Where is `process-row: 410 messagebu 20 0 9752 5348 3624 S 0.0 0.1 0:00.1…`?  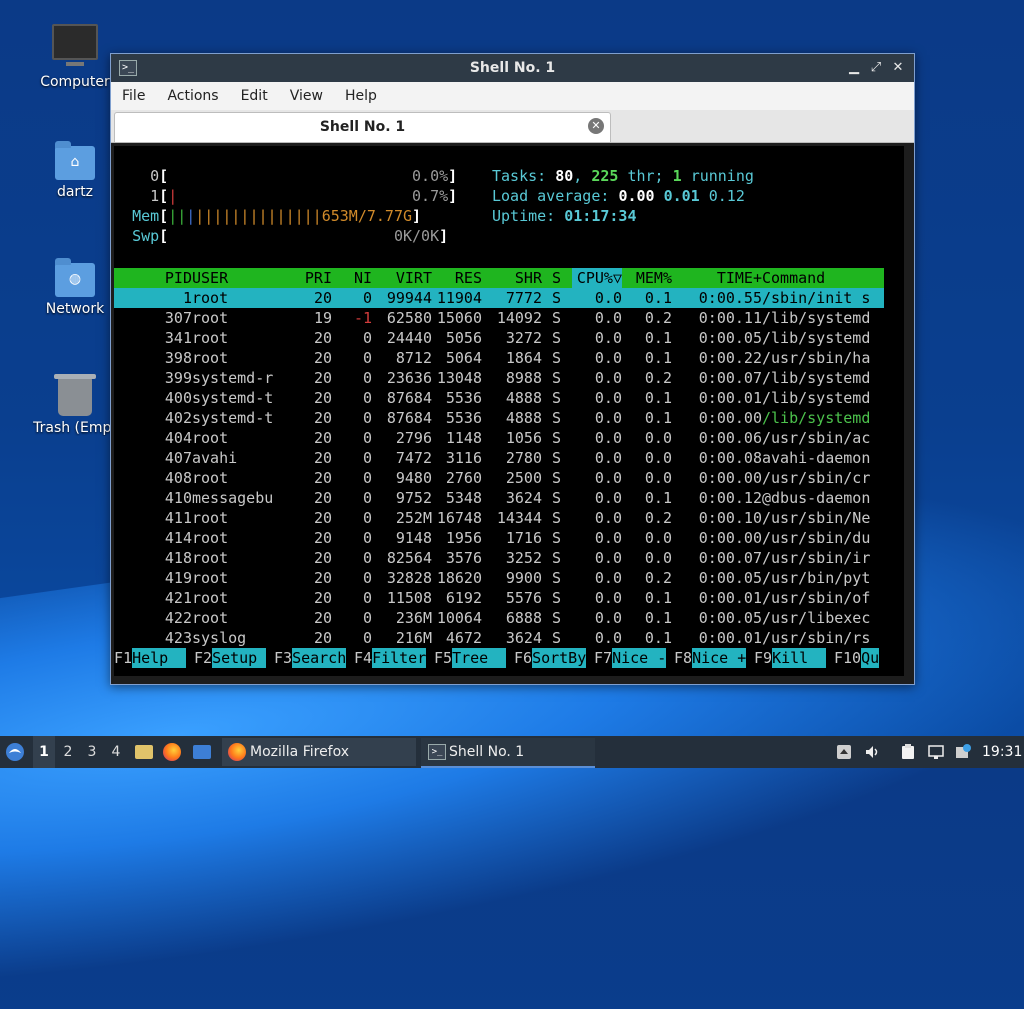 process-row: 410 messagebu 20 0 9752 5348 3624 S 0.0 0.1 0:00.1… is located at coordinates (499, 498).